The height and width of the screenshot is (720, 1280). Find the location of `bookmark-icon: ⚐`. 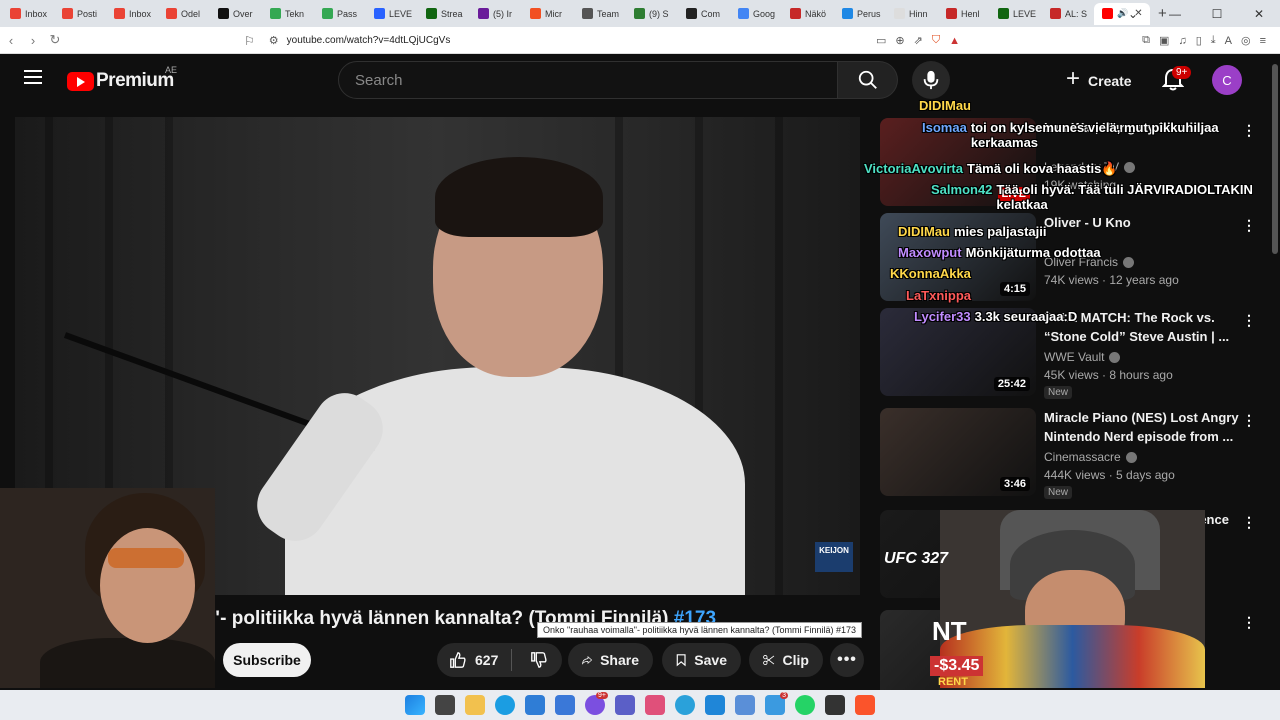

bookmark-icon: ⚐ is located at coordinates (249, 41).